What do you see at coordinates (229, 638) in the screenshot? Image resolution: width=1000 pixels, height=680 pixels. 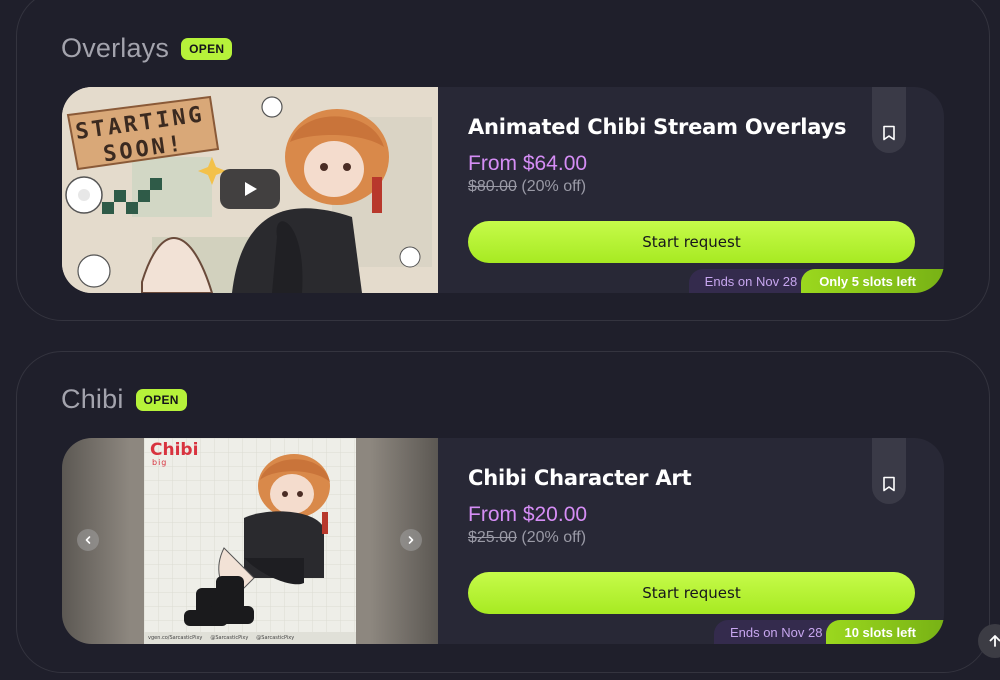 I see `footer-twitter: @SarcasticPixy` at bounding box center [229, 638].